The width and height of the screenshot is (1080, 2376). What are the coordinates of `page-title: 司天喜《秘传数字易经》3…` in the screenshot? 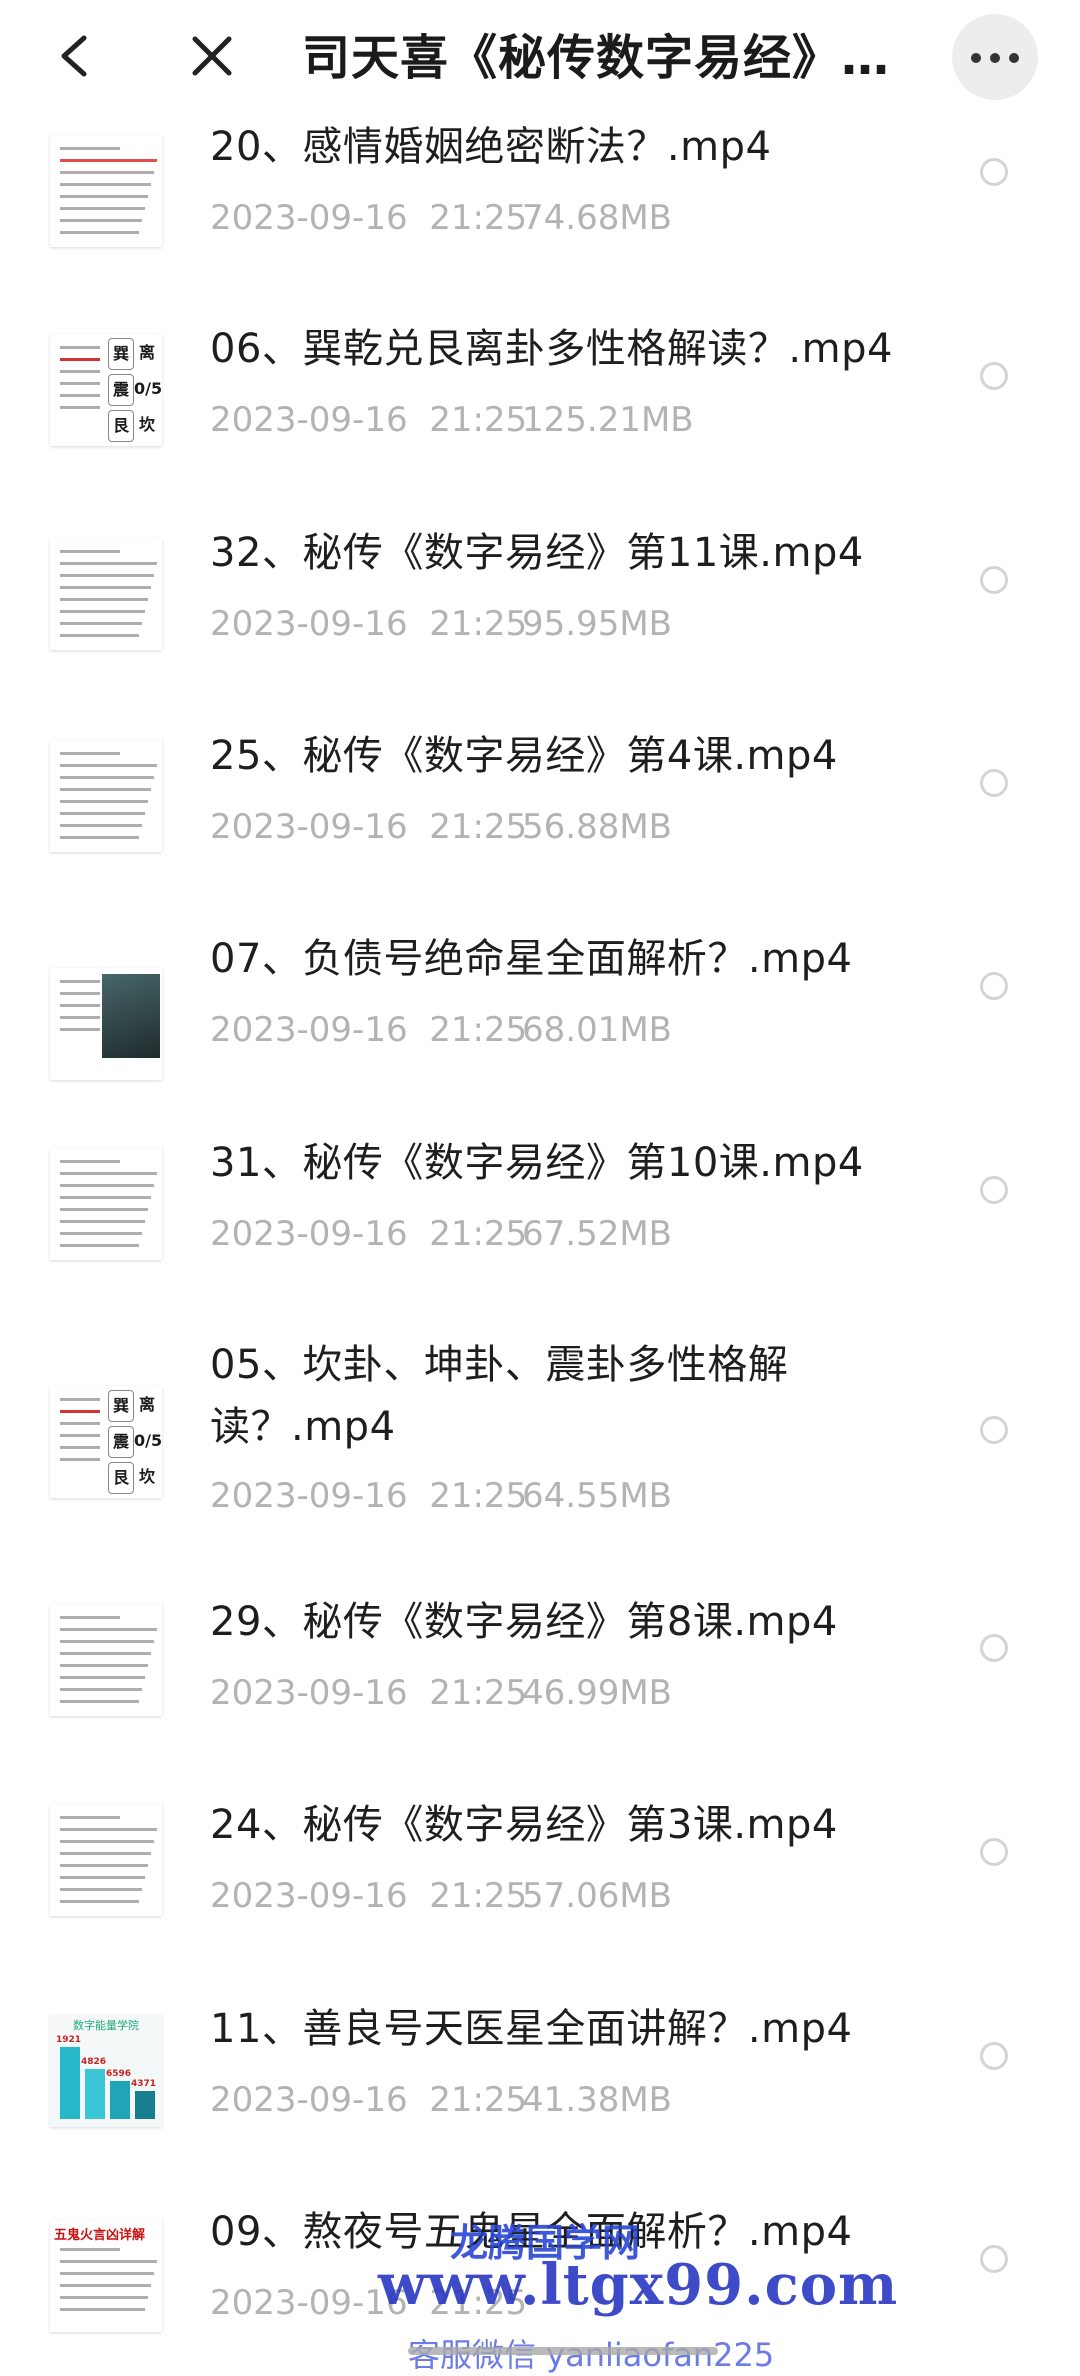 It's located at (607, 58).